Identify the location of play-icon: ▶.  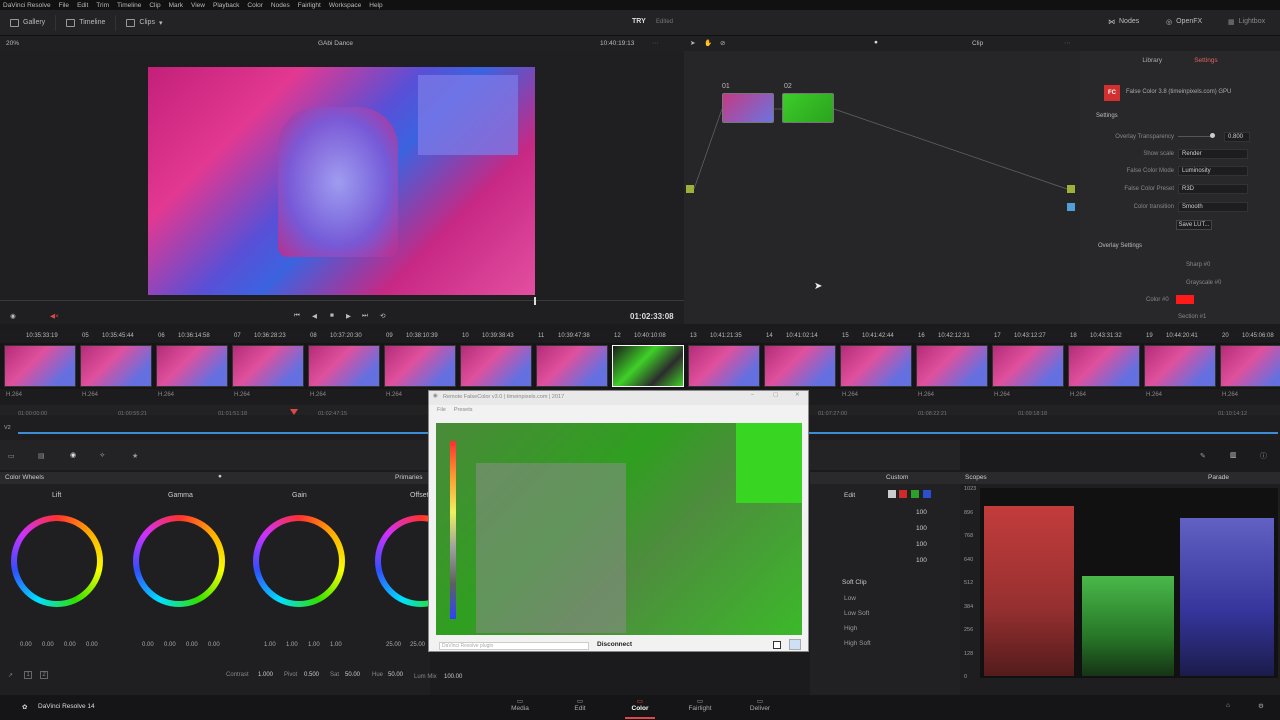
(348, 316).